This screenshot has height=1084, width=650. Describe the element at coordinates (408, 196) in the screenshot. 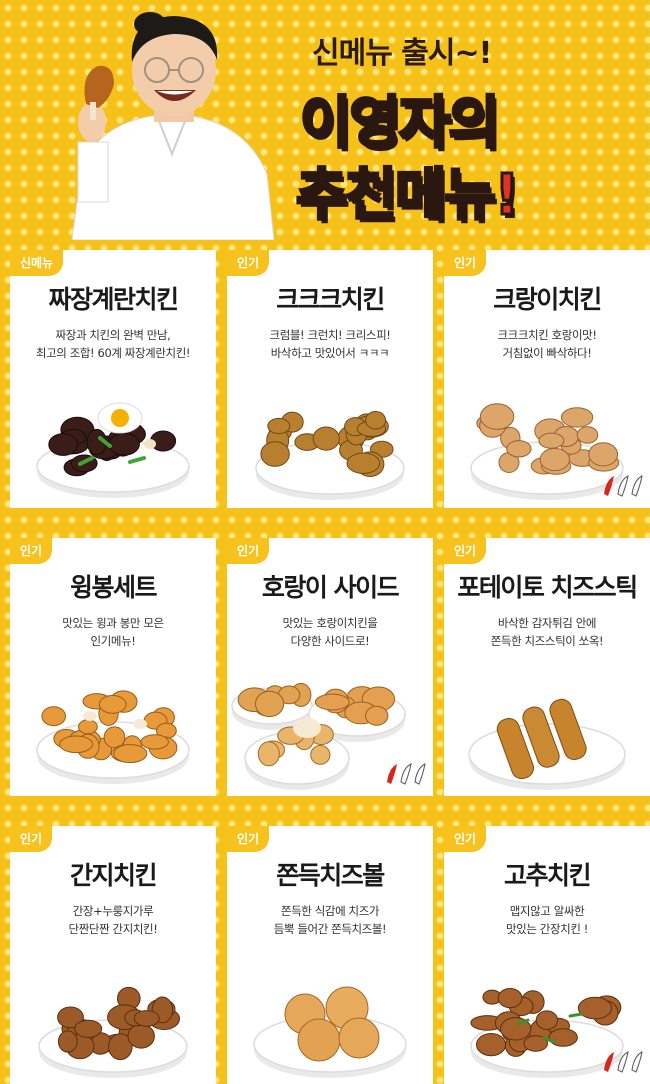

I see `promo-title-line2: 추천메뉴!` at that location.